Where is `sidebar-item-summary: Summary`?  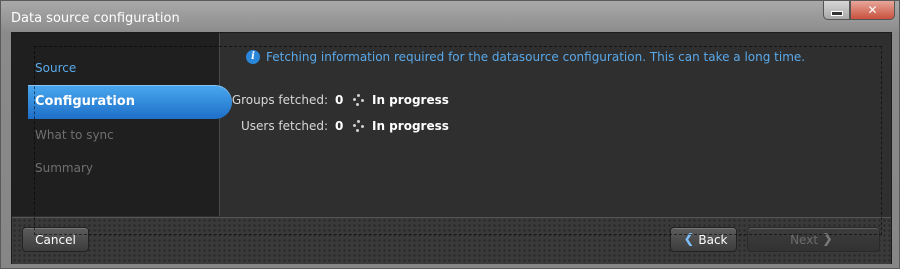
sidebar-item-summary: Summary is located at coordinates (64, 168).